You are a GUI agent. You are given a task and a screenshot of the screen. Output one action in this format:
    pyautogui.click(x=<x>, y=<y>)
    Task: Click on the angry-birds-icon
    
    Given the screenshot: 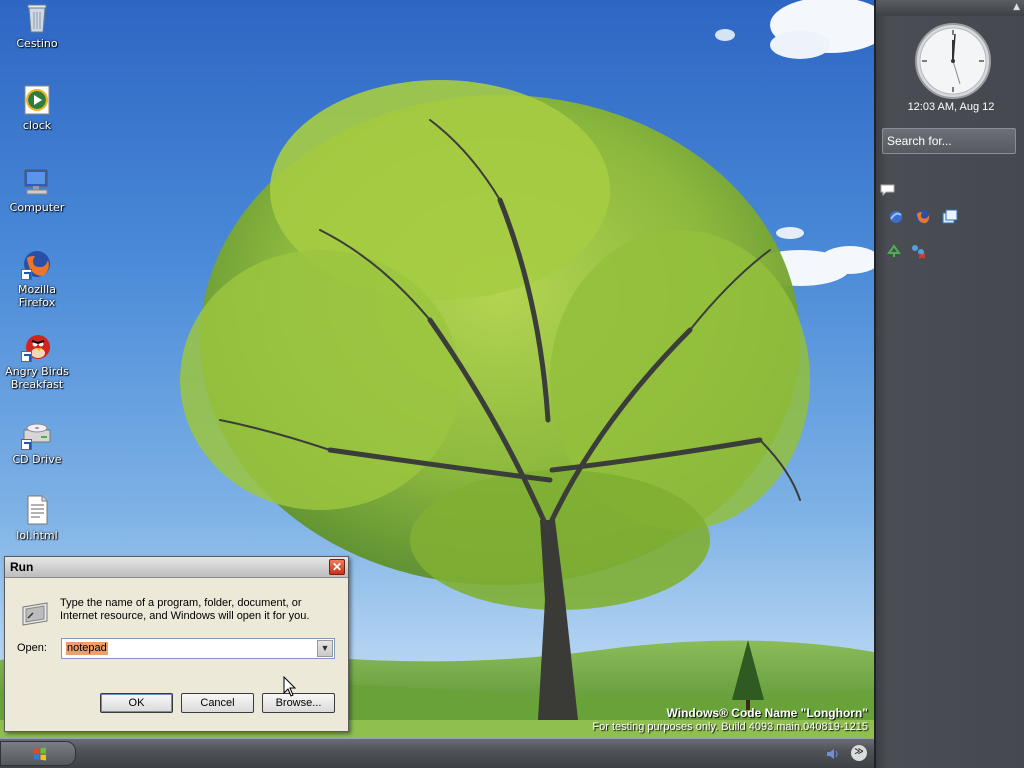 What is the action you would take?
    pyautogui.click(x=37, y=346)
    